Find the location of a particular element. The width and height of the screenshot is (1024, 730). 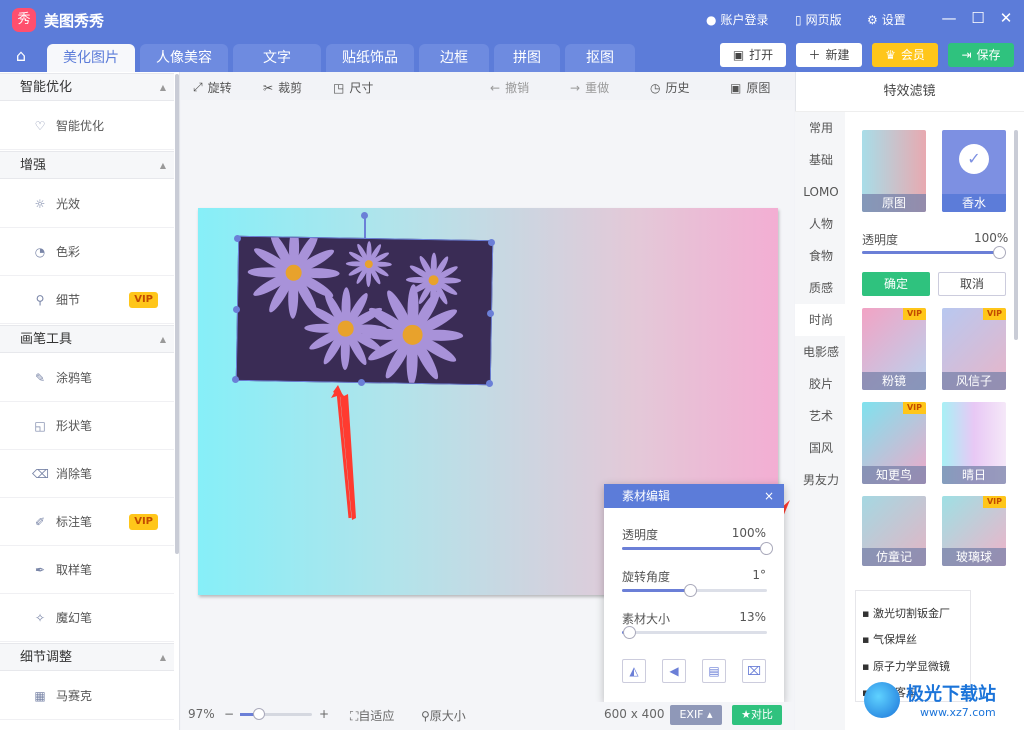

panel-title: 素材编辑 × is located at coordinates (694, 496).